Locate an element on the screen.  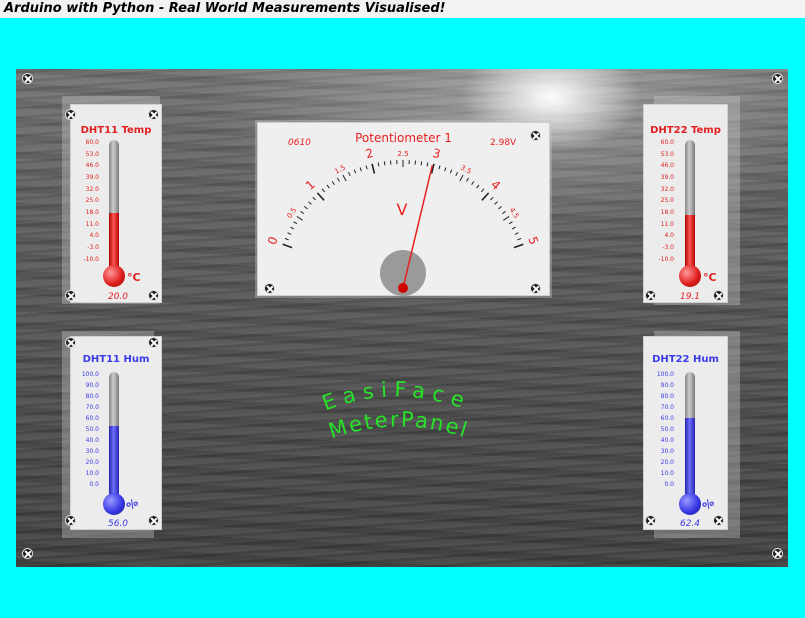
gauge-readout: 62.4 is located at coordinates (690, 524).